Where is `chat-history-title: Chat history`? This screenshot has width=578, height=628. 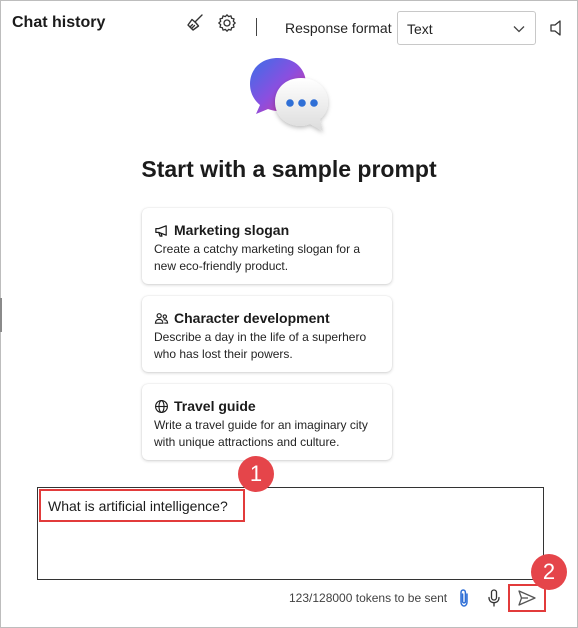 chat-history-title: Chat history is located at coordinates (58, 23).